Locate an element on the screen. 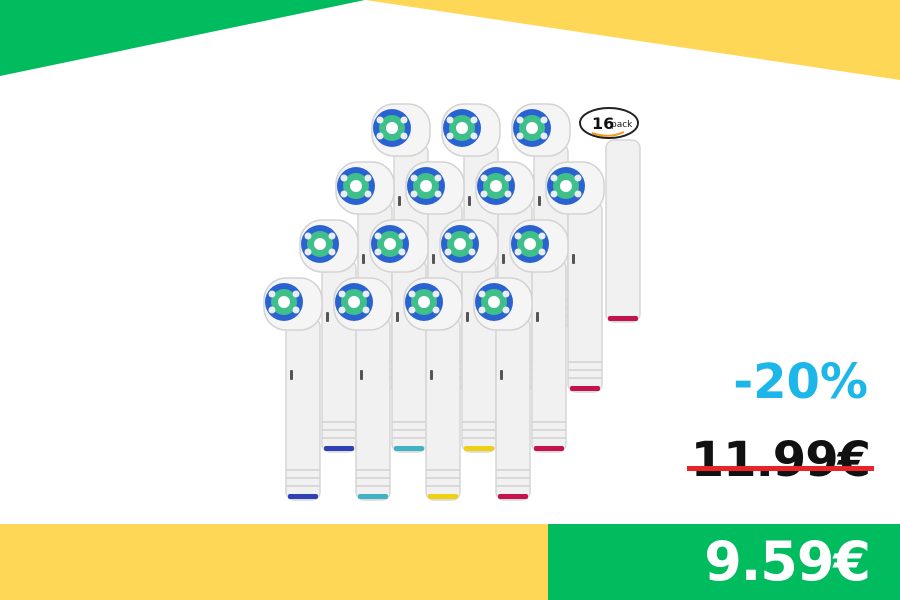 This screenshot has width=900, height=600. price-bar: 9.59€ is located at coordinates (450, 562).